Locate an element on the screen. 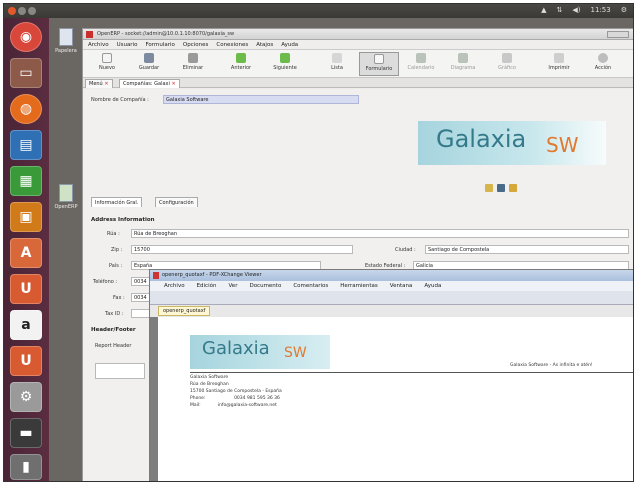  menu-usuario: Usuario is located at coordinates (127, 45).